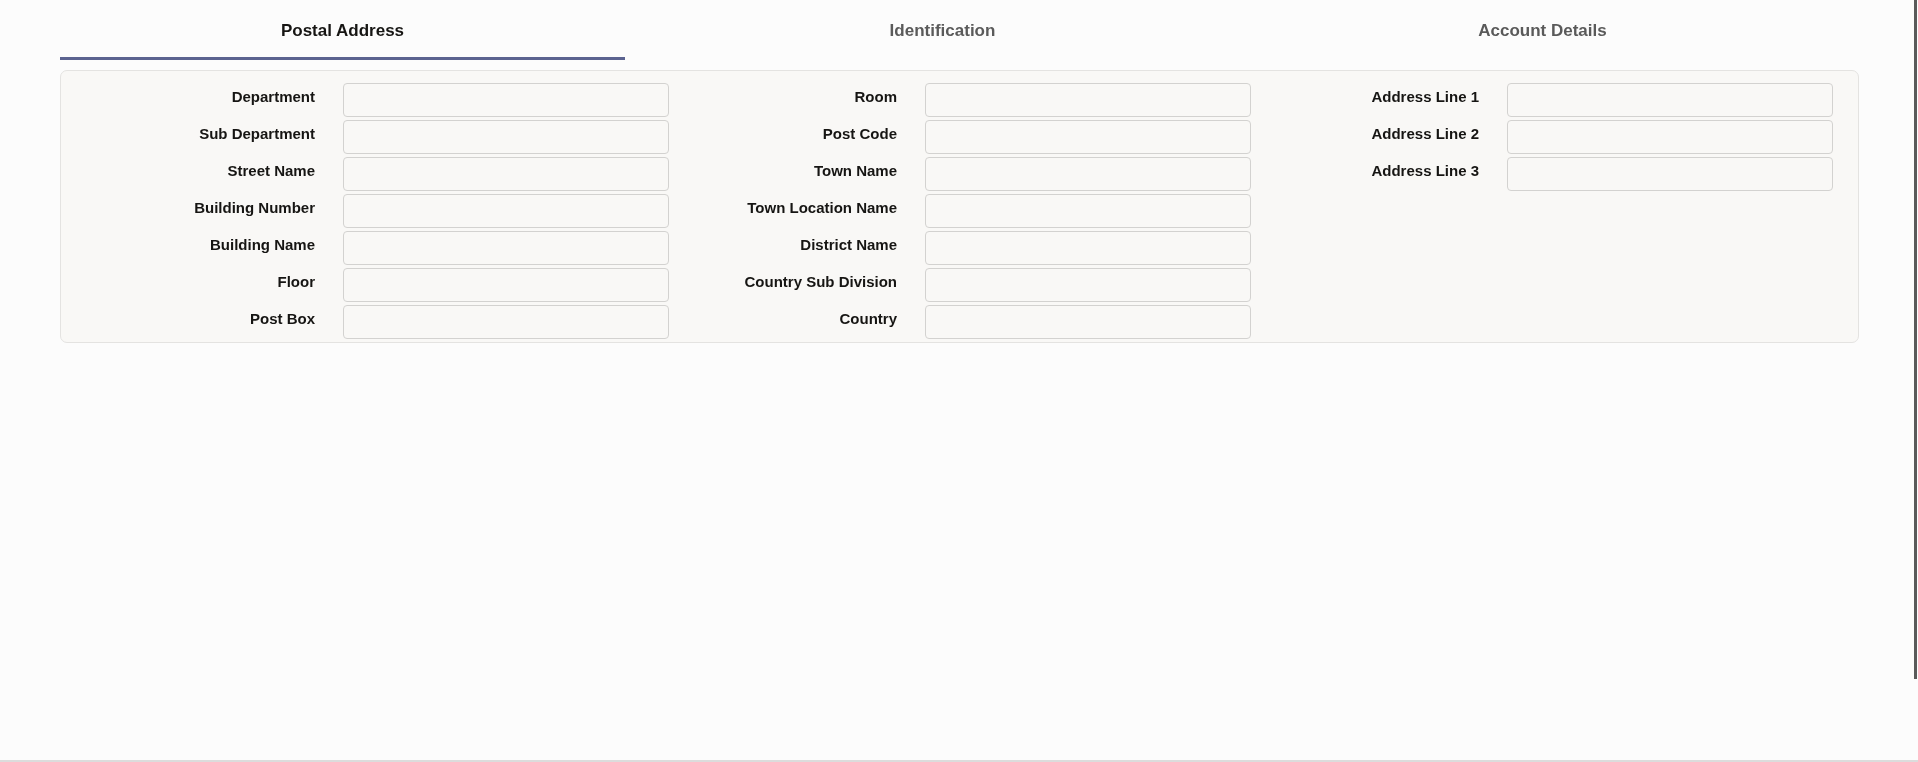 The width and height of the screenshot is (1918, 762). I want to click on field-label: Country, so click(867, 318).